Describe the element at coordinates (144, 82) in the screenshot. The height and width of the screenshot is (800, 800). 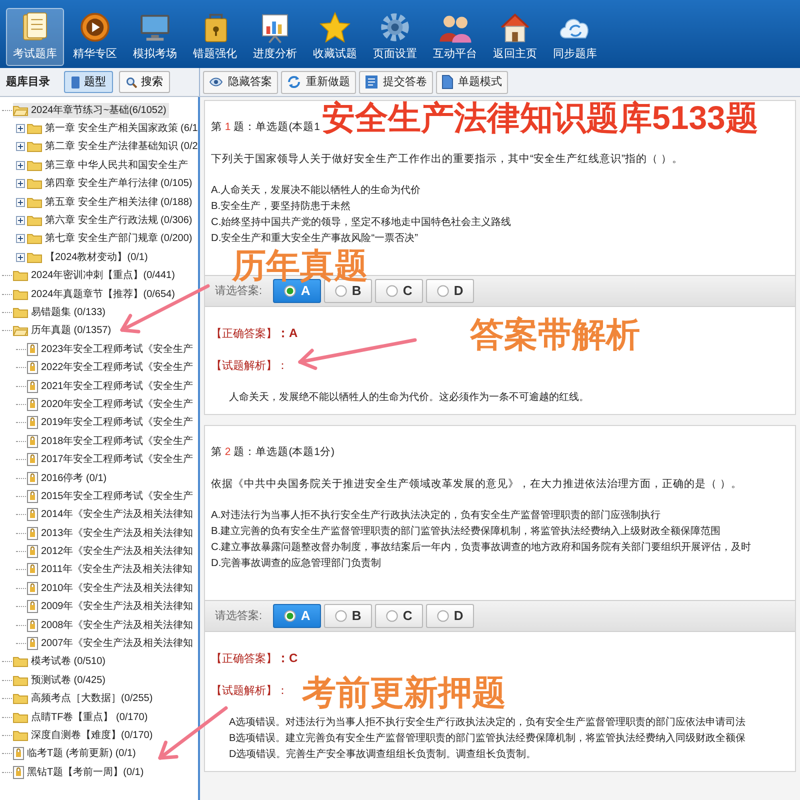
I see `search-button: 搜索` at that location.